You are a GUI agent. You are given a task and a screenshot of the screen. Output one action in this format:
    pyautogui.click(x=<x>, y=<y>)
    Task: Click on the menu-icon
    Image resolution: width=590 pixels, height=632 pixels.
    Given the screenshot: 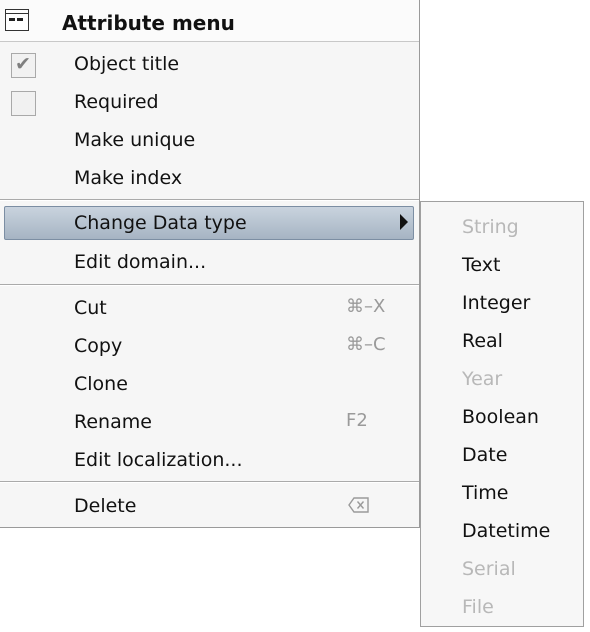 What is the action you would take?
    pyautogui.click(x=17, y=20)
    